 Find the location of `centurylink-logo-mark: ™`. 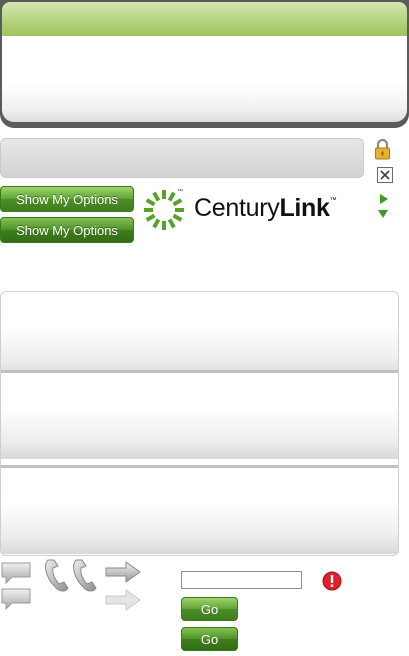

centurylink-logo-mark: ™ is located at coordinates (164, 209).